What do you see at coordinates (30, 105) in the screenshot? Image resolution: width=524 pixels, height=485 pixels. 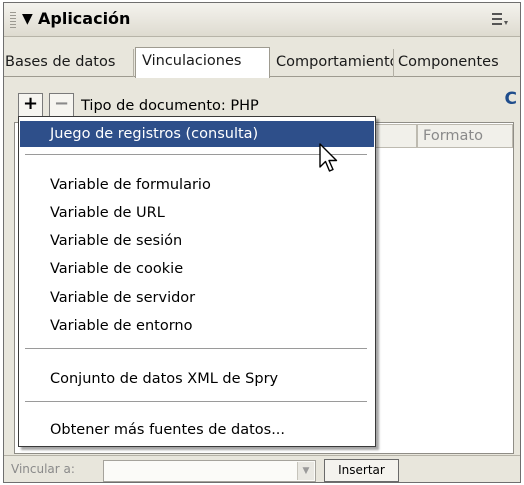 I see `add-binding-button: +` at bounding box center [30, 105].